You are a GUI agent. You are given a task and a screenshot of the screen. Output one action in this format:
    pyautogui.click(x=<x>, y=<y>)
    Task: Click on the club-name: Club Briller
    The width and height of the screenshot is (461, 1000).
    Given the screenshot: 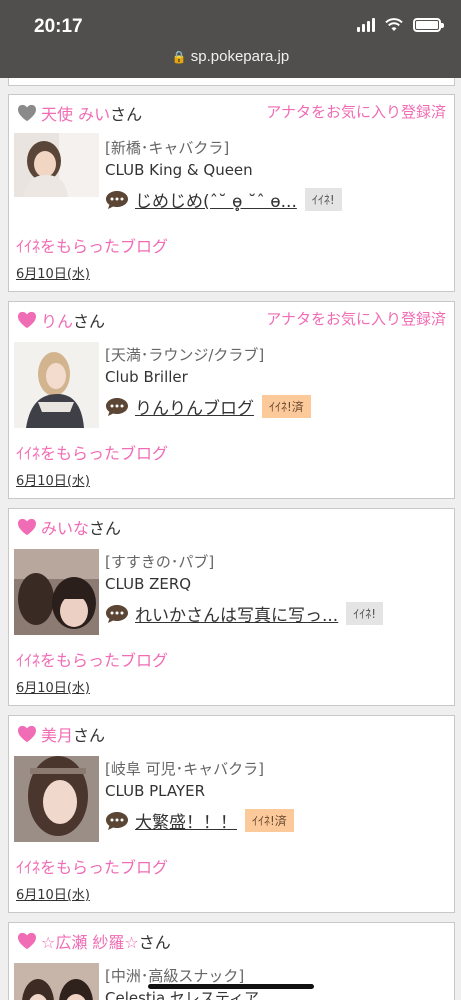 What is the action you would take?
    pyautogui.click(x=276, y=377)
    